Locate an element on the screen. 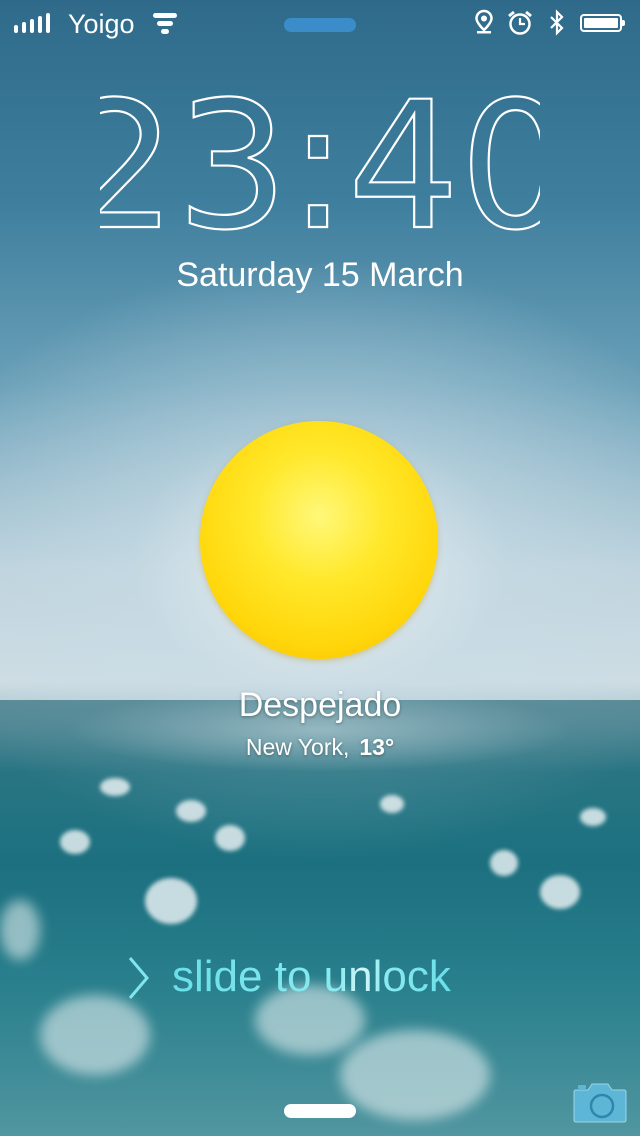  location-icon is located at coordinates (484, 21).